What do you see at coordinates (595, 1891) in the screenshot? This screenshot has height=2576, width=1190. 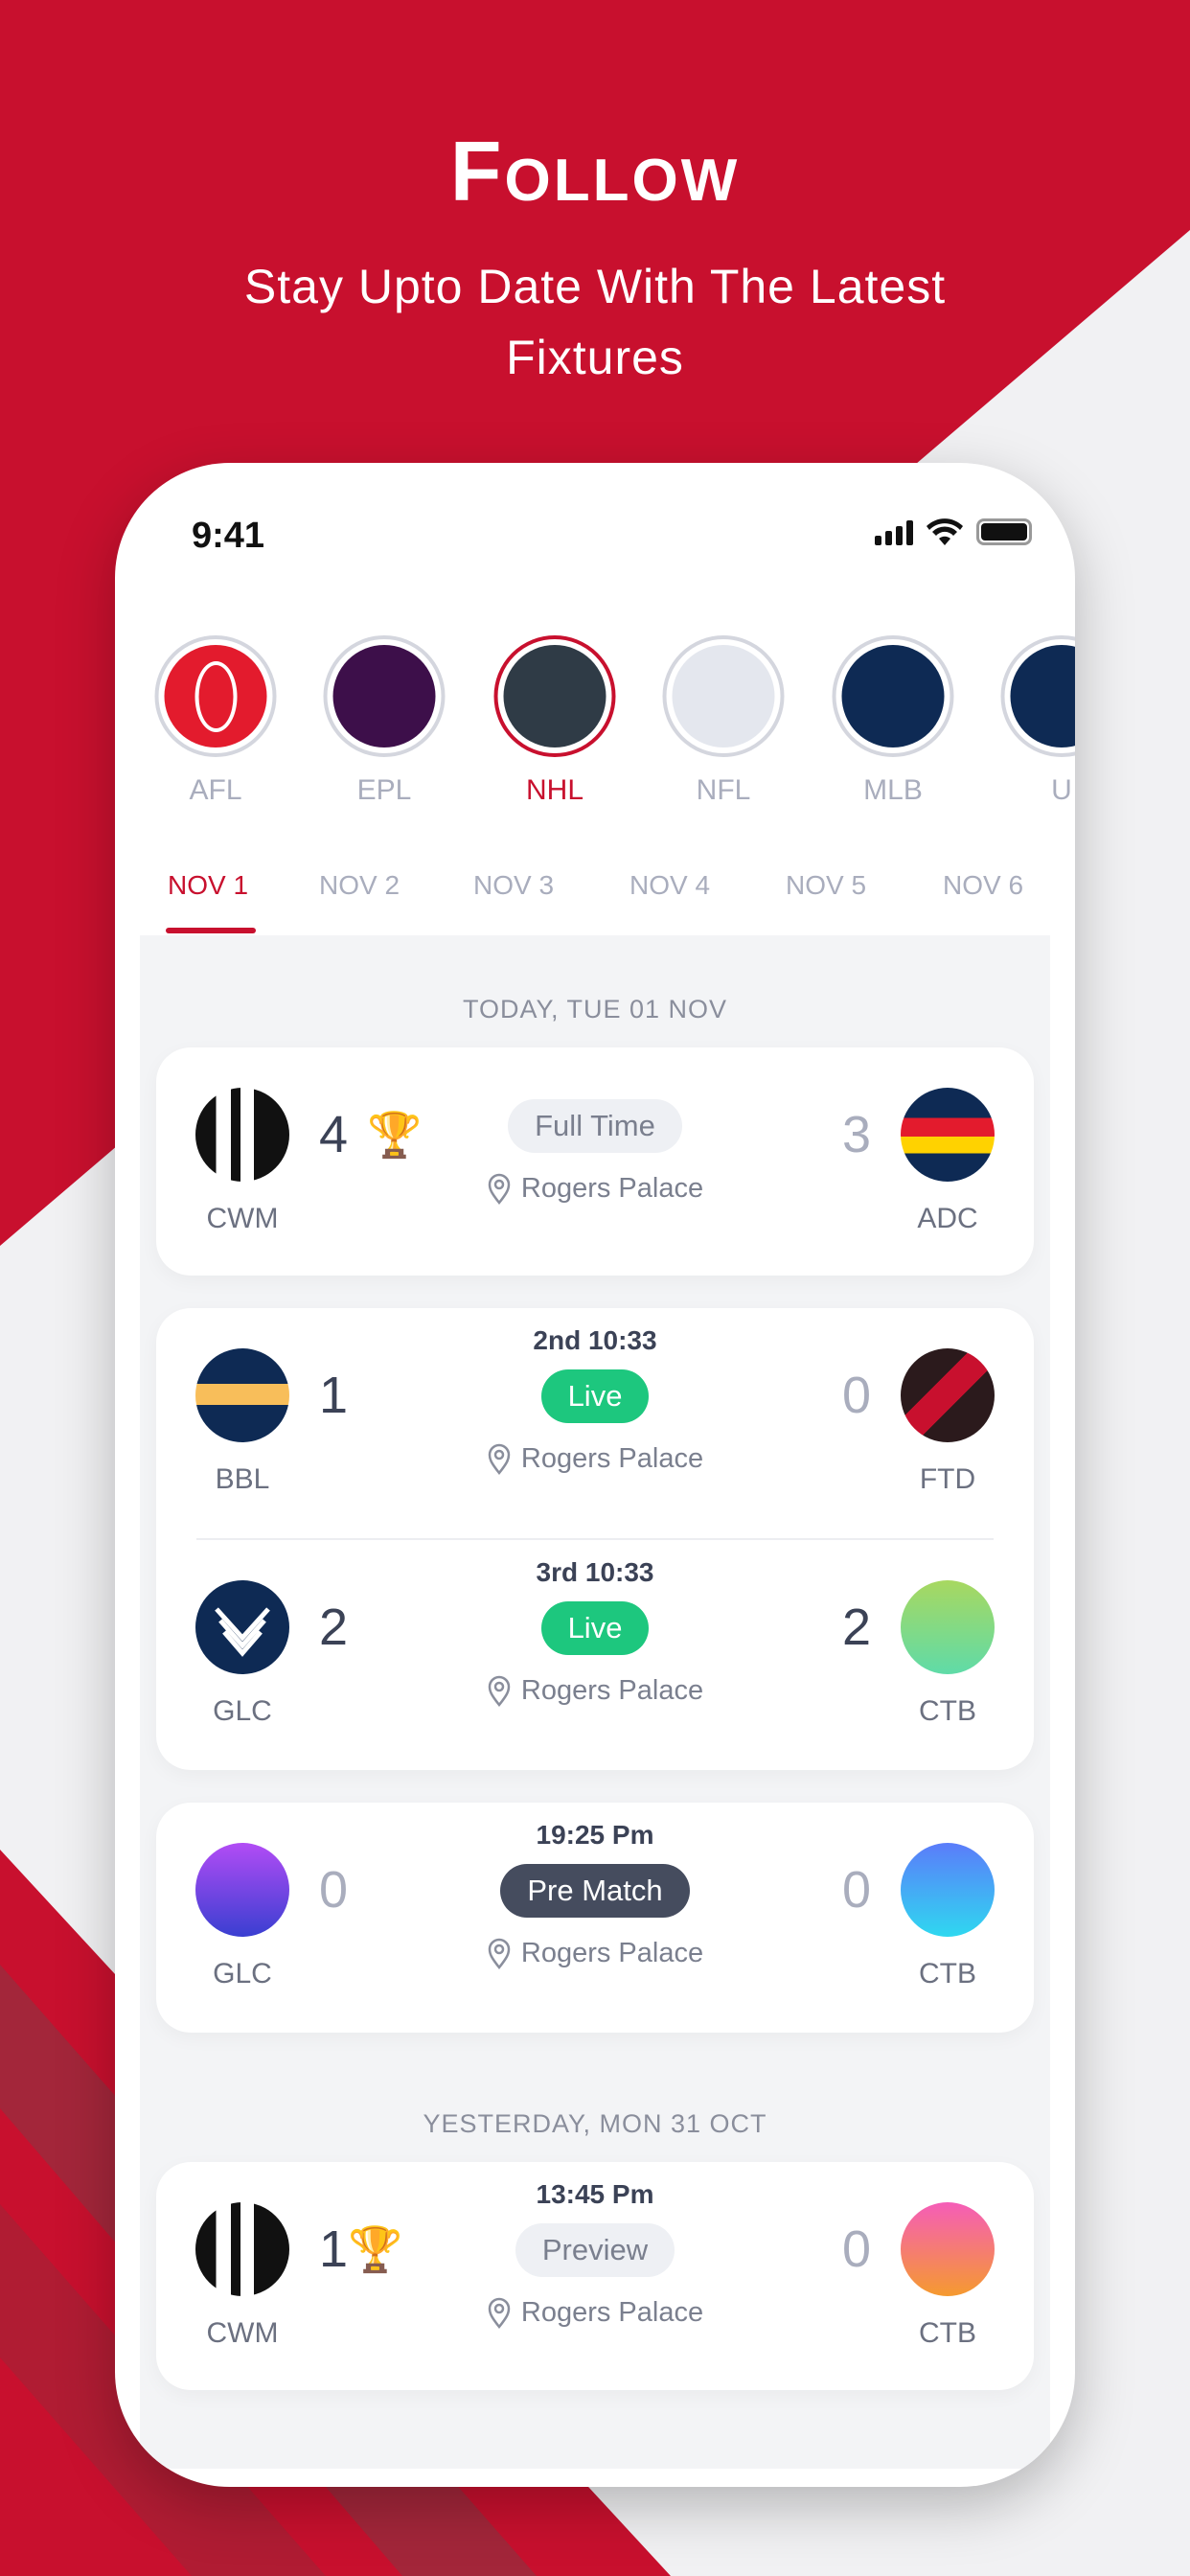 I see `status-badge: Pre Match` at bounding box center [595, 1891].